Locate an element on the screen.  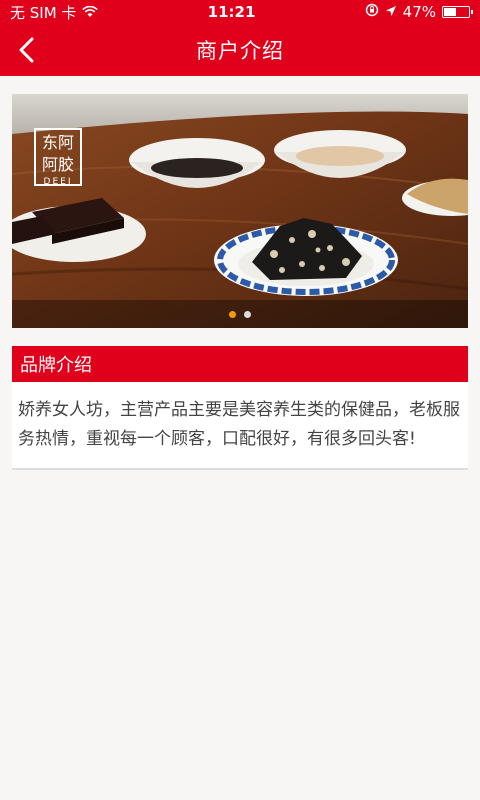
brand-section-title: 品牌介绍 is located at coordinates (56, 365).